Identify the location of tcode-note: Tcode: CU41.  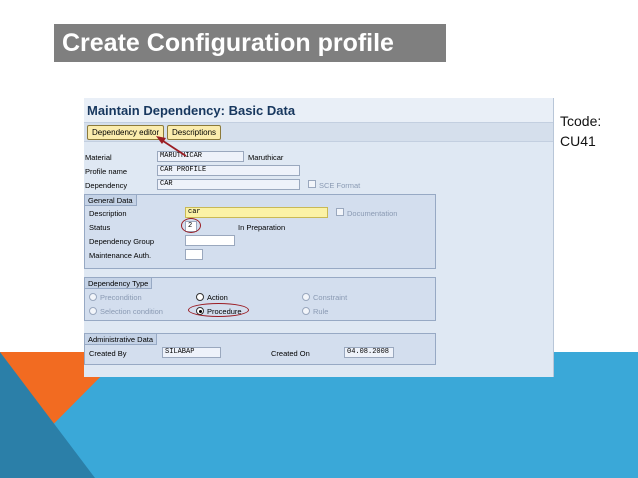
(580, 131).